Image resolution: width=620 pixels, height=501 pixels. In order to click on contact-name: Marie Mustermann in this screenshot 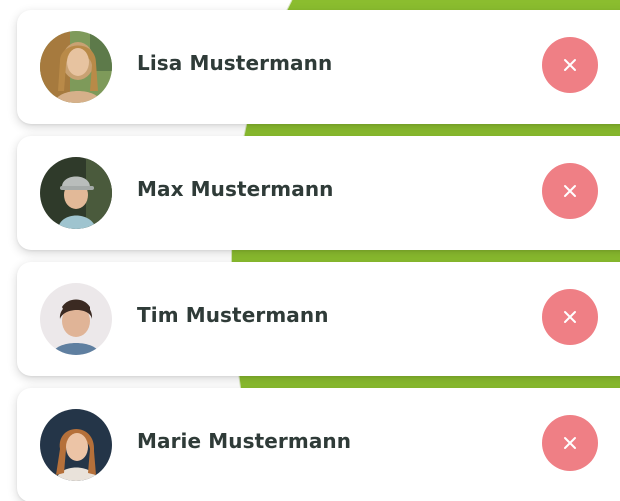, I will do `click(244, 441)`.